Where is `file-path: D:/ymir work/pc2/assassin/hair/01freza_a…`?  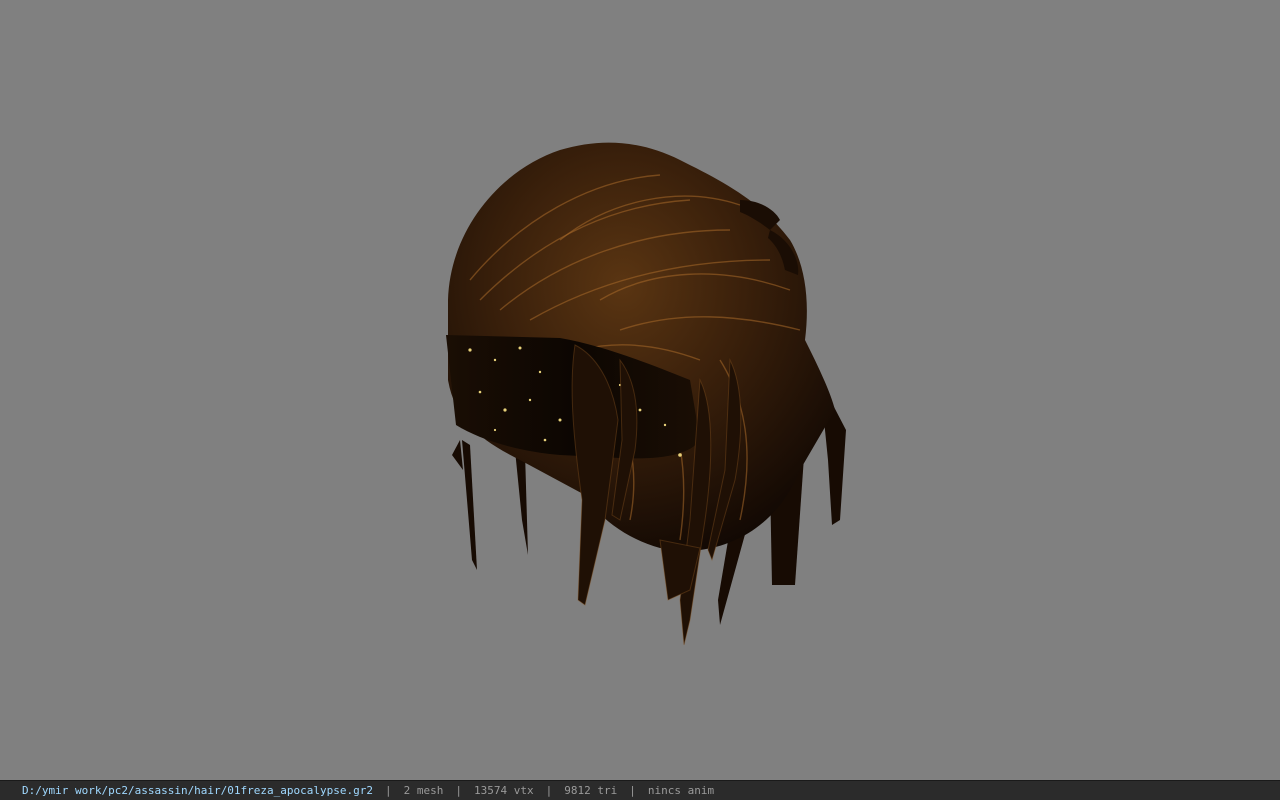
file-path: D:/ymir work/pc2/assassin/hair/01freza_a… is located at coordinates (197, 790).